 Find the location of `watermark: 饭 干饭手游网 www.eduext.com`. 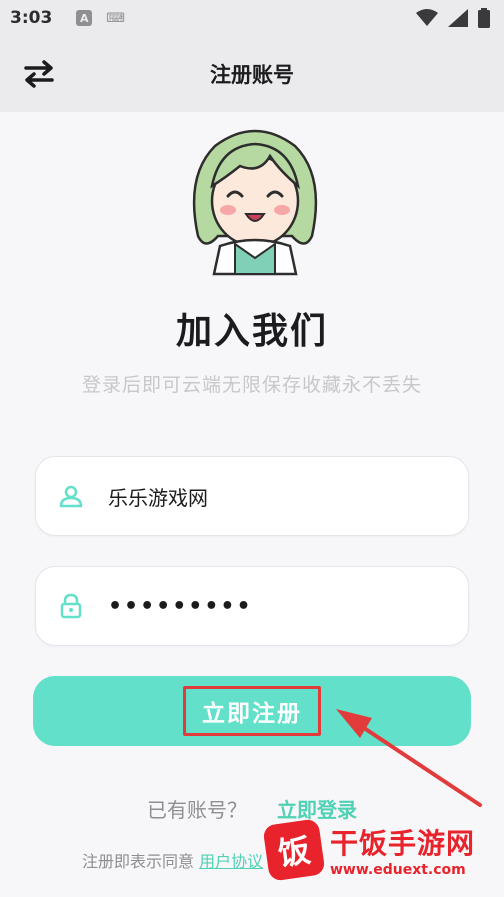

watermark: 饭 干饭手游网 www.eduext.com is located at coordinates (379, 850).